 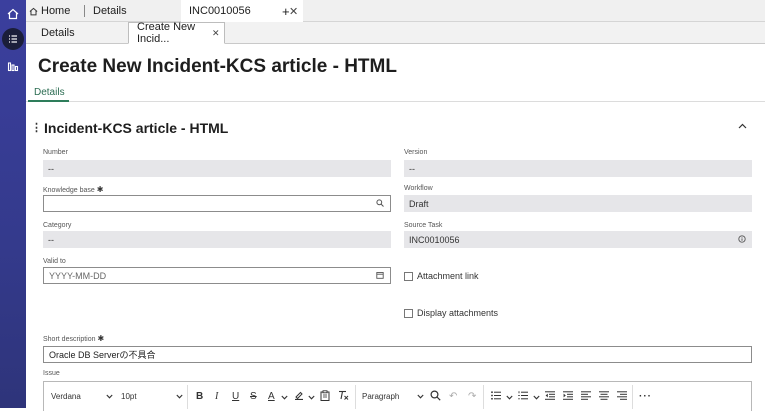 I want to click on bullet-list-icon, so click(x=496, y=396).